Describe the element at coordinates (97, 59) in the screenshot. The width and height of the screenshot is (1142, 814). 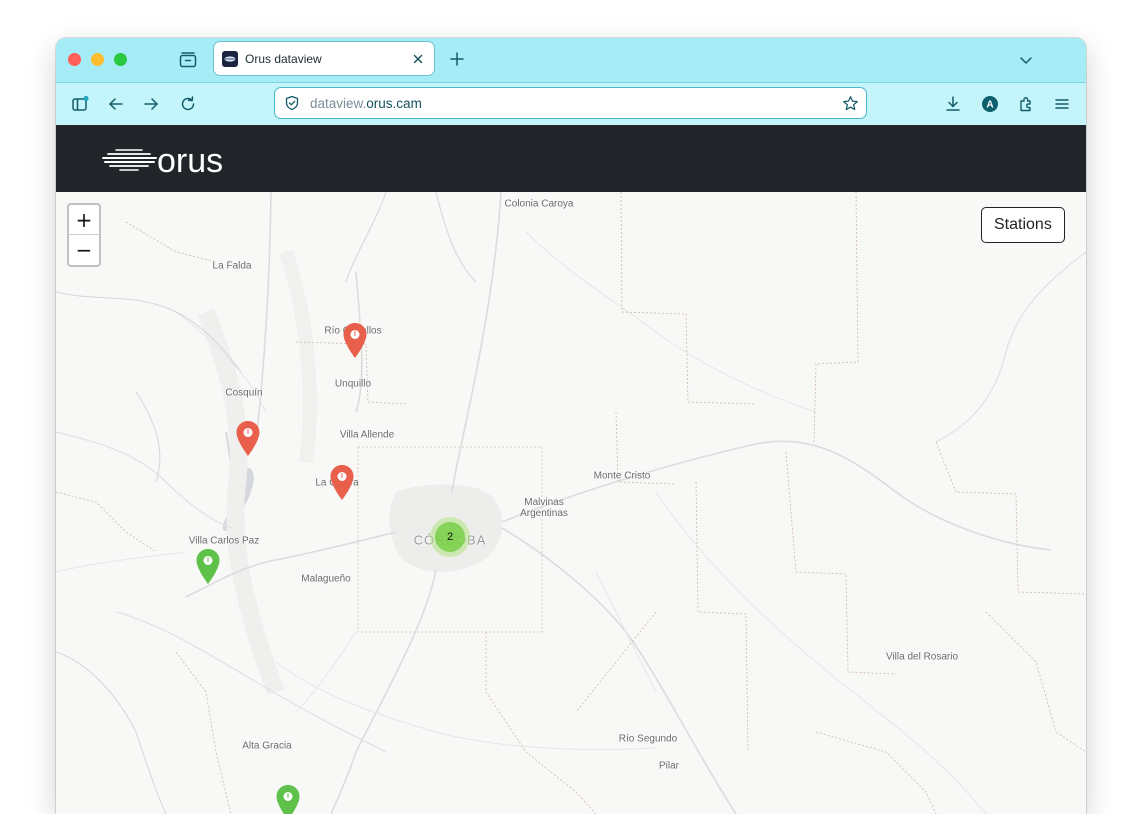
I see `minimize-window-button` at that location.